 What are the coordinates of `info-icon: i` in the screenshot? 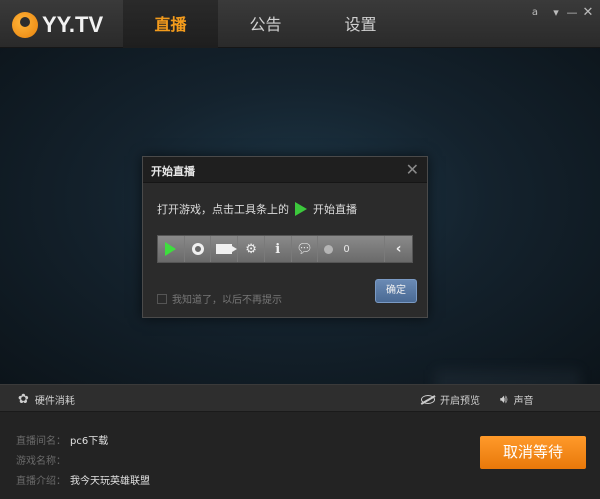 It's located at (278, 249).